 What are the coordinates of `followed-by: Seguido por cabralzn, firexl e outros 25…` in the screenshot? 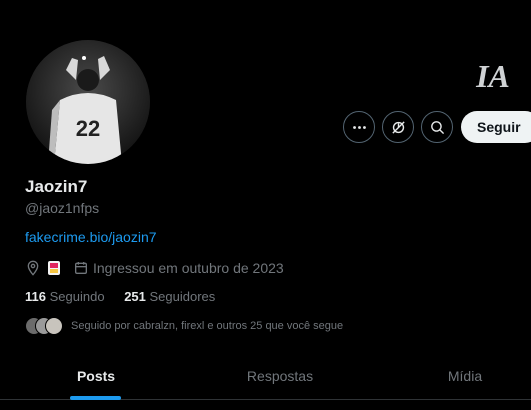 It's located at (184, 326).